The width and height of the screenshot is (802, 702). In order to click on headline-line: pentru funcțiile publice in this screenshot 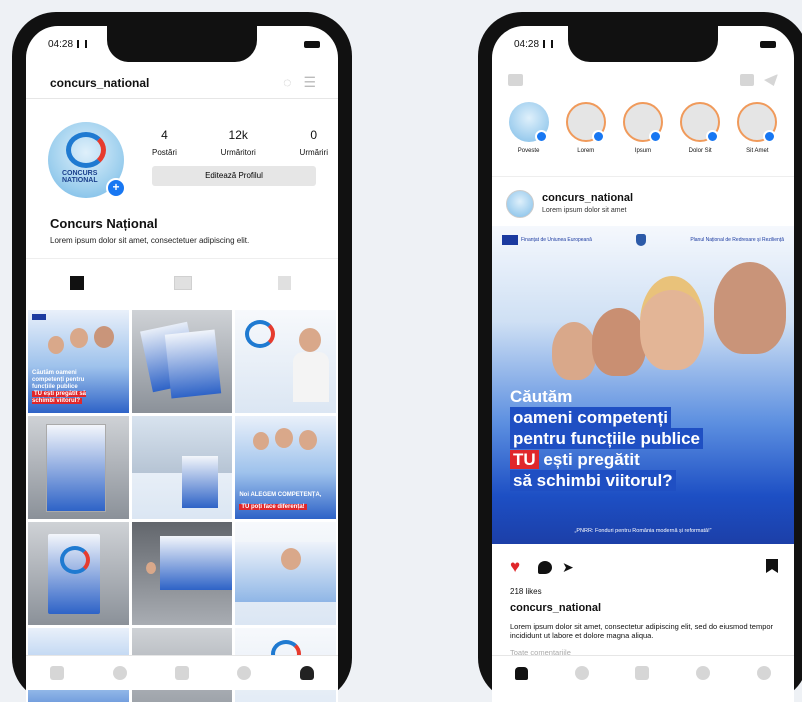, I will do `click(607, 438)`.